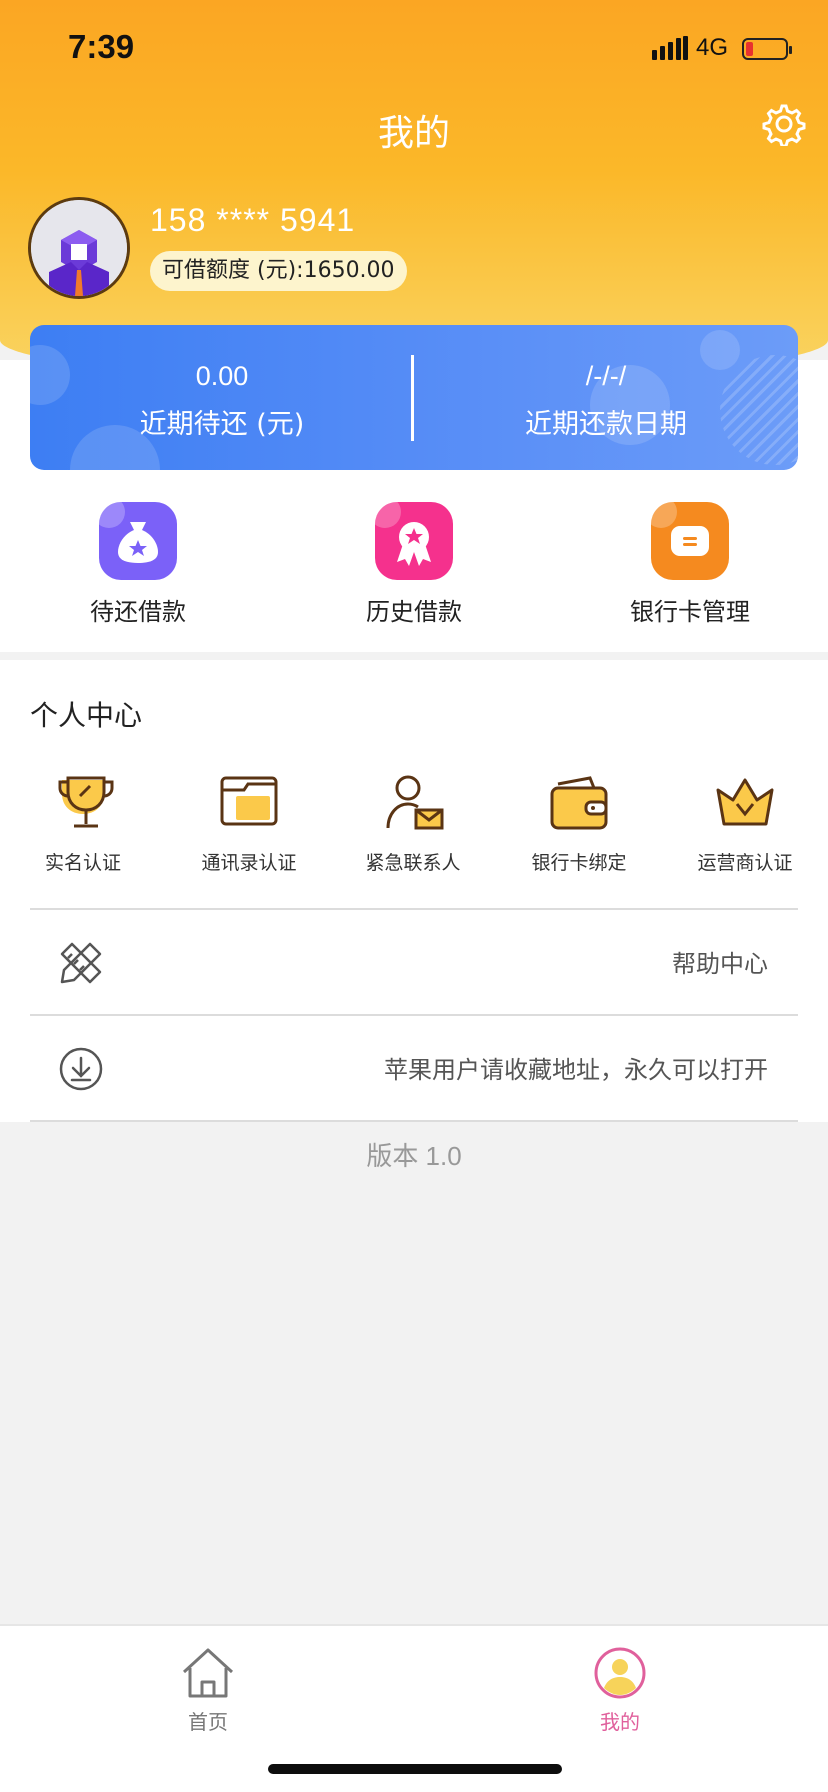 The height and width of the screenshot is (1792, 828). I want to click on section-title: 个人中心, so click(86, 715).